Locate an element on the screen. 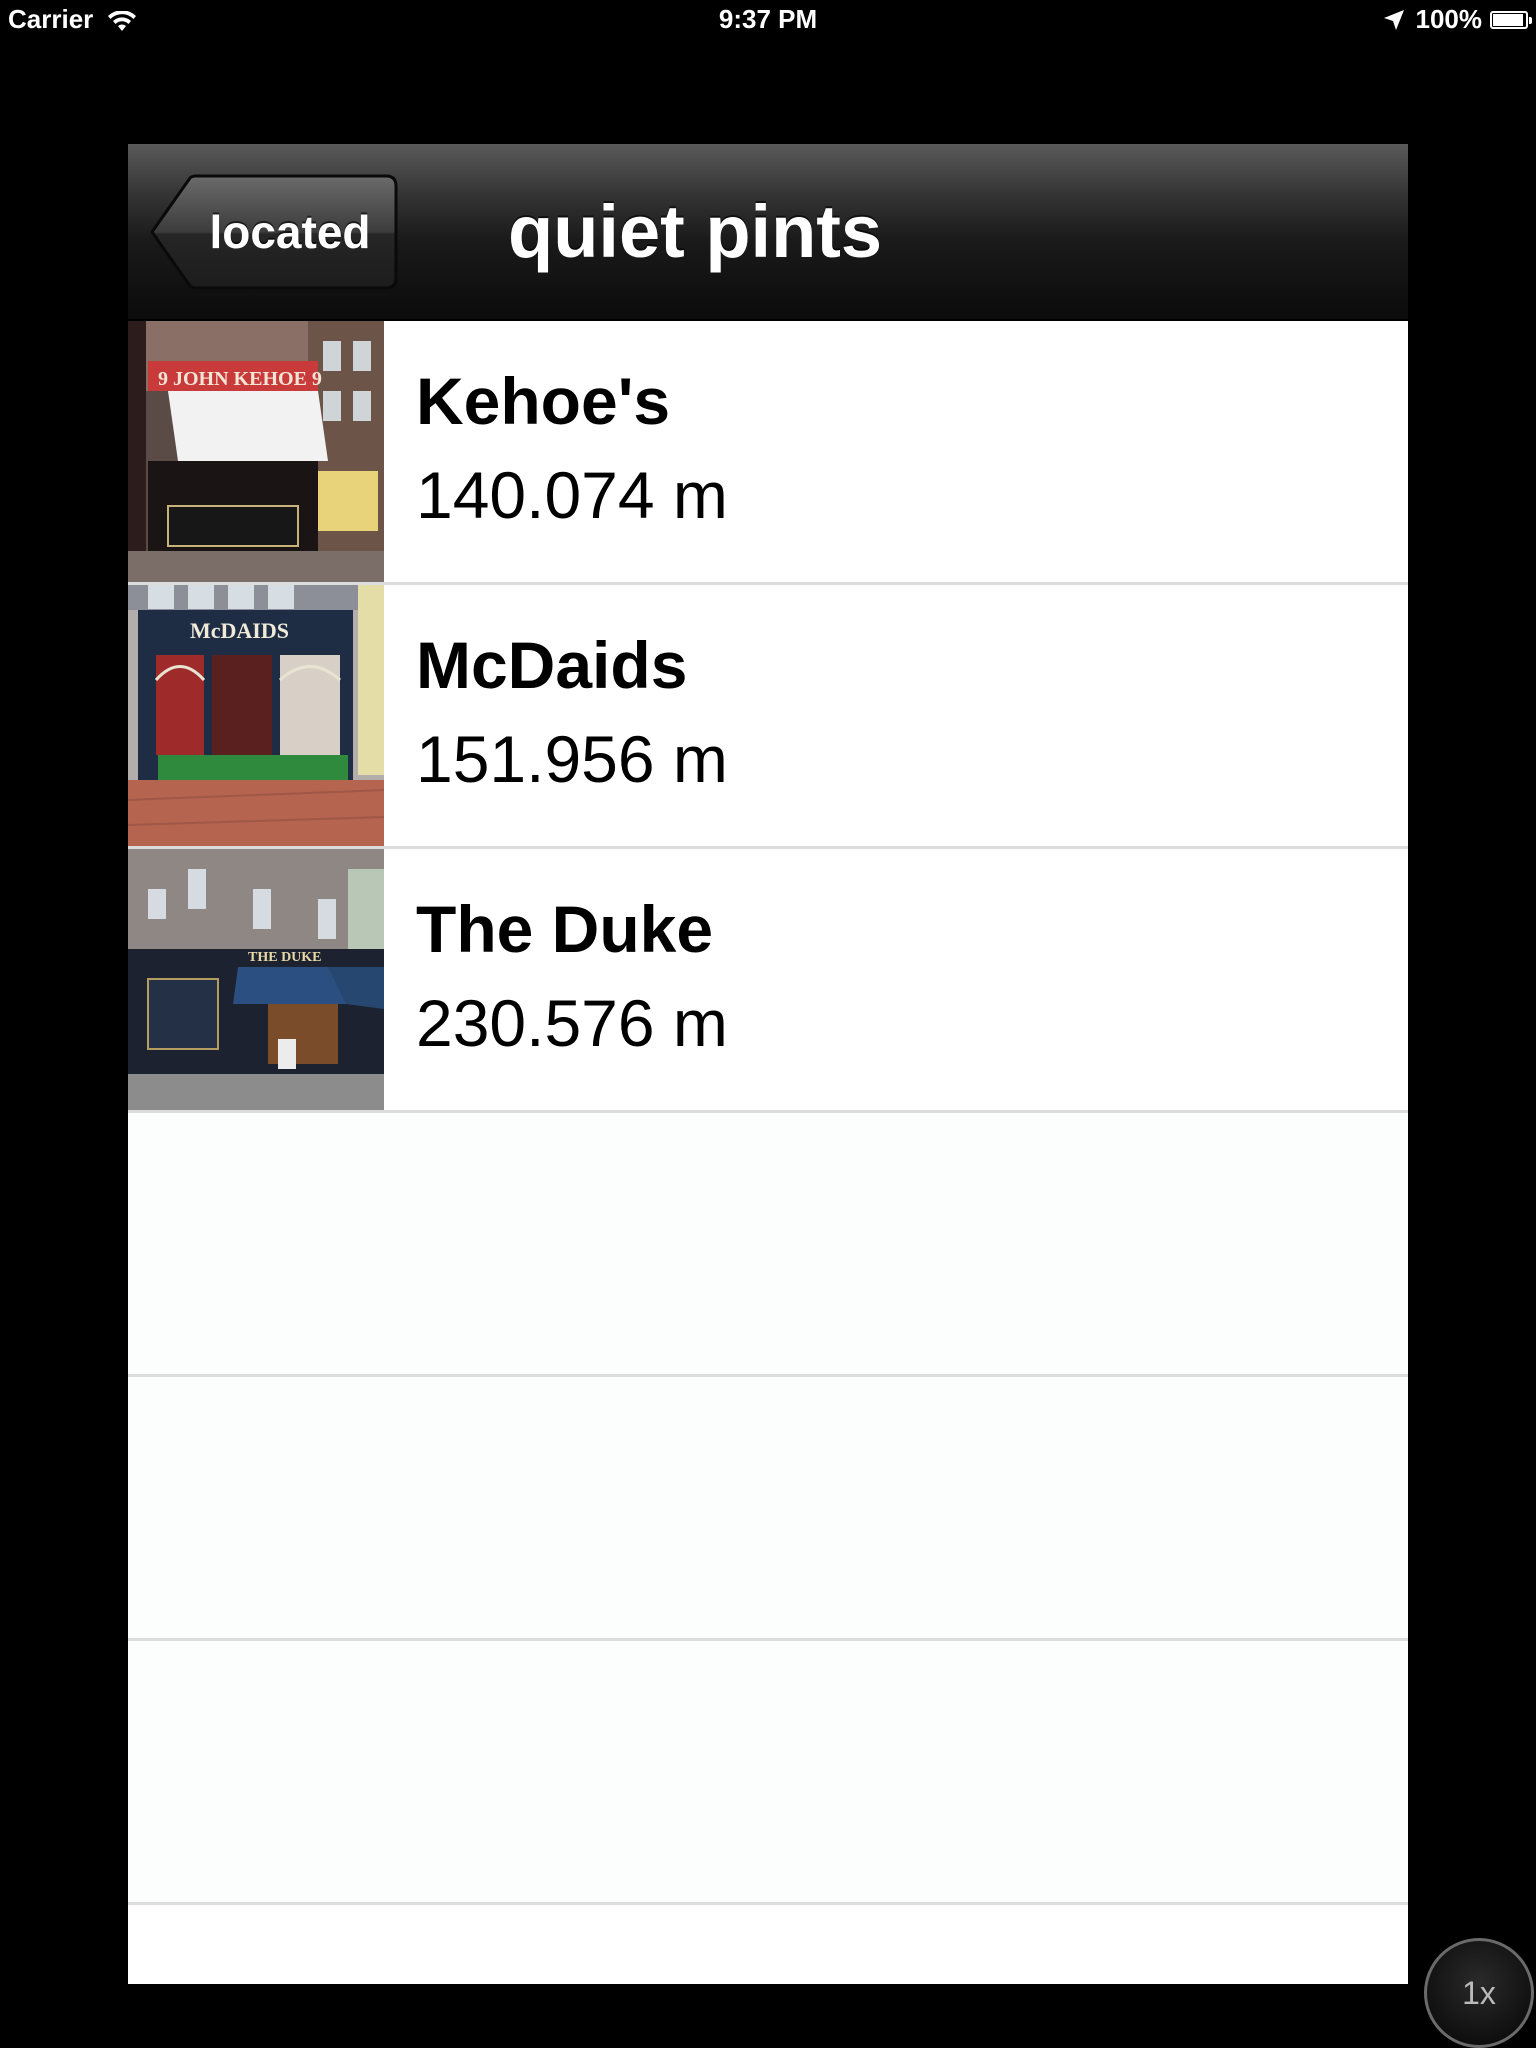 The height and width of the screenshot is (2048, 1536). status-bar: Carrier 9:37 PM 100% is located at coordinates (768, 20).